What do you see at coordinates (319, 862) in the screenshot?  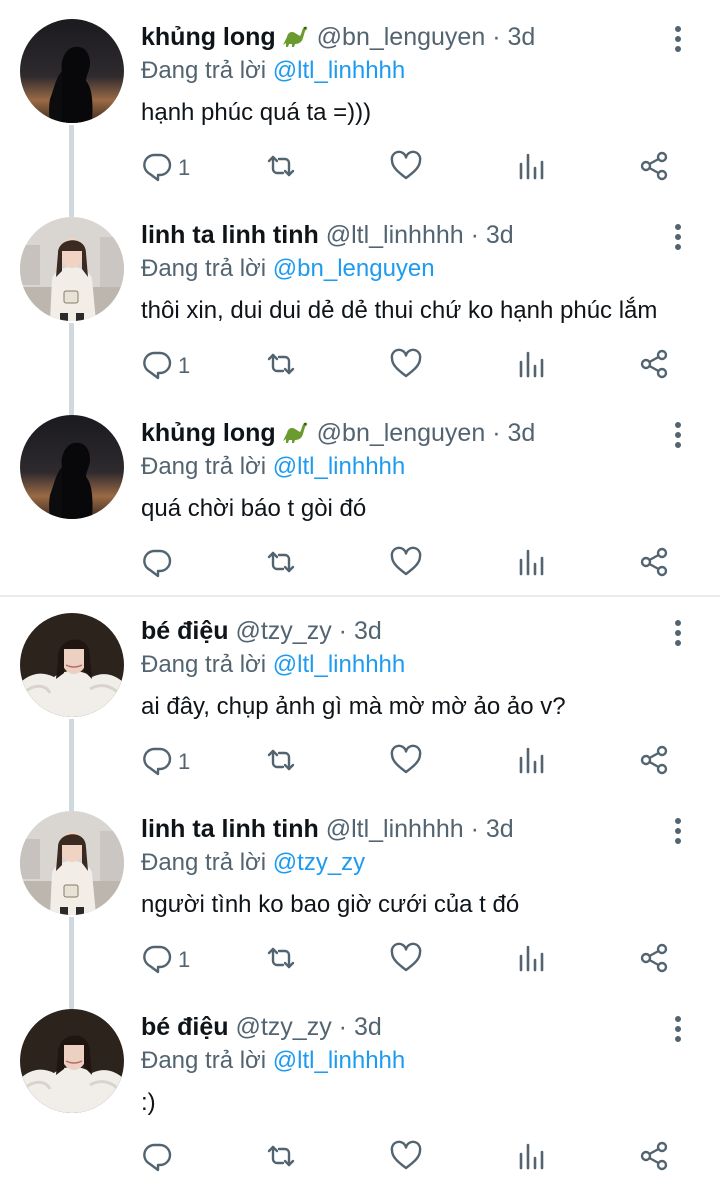 I see `mention-link: @tzy_zy` at bounding box center [319, 862].